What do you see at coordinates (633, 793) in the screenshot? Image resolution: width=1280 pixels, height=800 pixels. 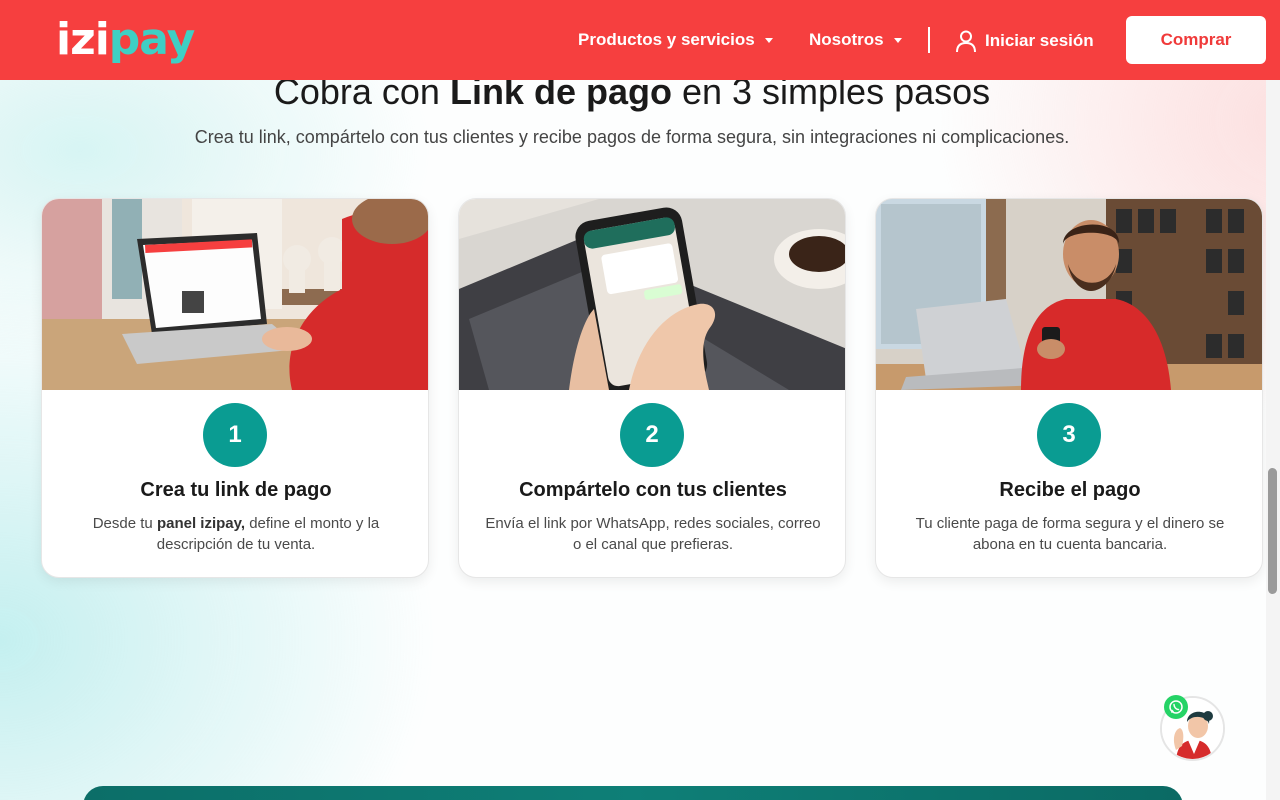 I see `bottom-banner` at bounding box center [633, 793].